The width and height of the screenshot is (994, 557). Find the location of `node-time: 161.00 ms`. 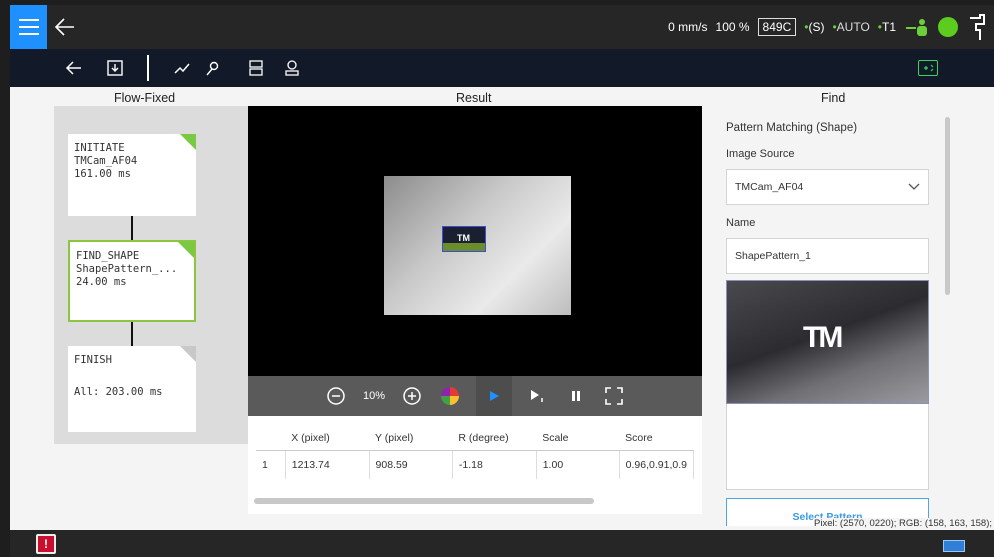

node-time: 161.00 ms is located at coordinates (102, 174).